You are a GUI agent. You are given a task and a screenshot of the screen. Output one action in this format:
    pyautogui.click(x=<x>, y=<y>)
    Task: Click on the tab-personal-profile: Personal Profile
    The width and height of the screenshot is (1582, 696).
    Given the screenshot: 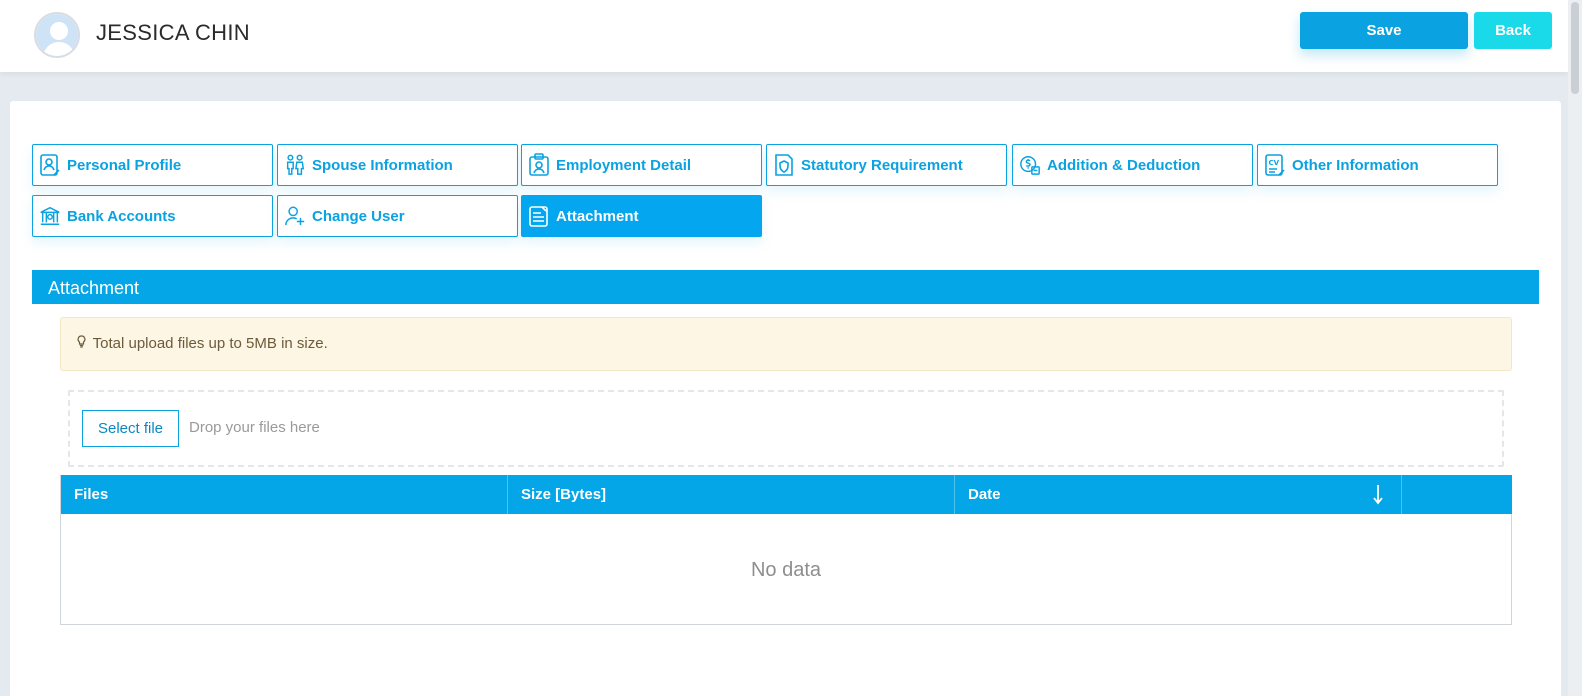 What is the action you would take?
    pyautogui.click(x=152, y=165)
    